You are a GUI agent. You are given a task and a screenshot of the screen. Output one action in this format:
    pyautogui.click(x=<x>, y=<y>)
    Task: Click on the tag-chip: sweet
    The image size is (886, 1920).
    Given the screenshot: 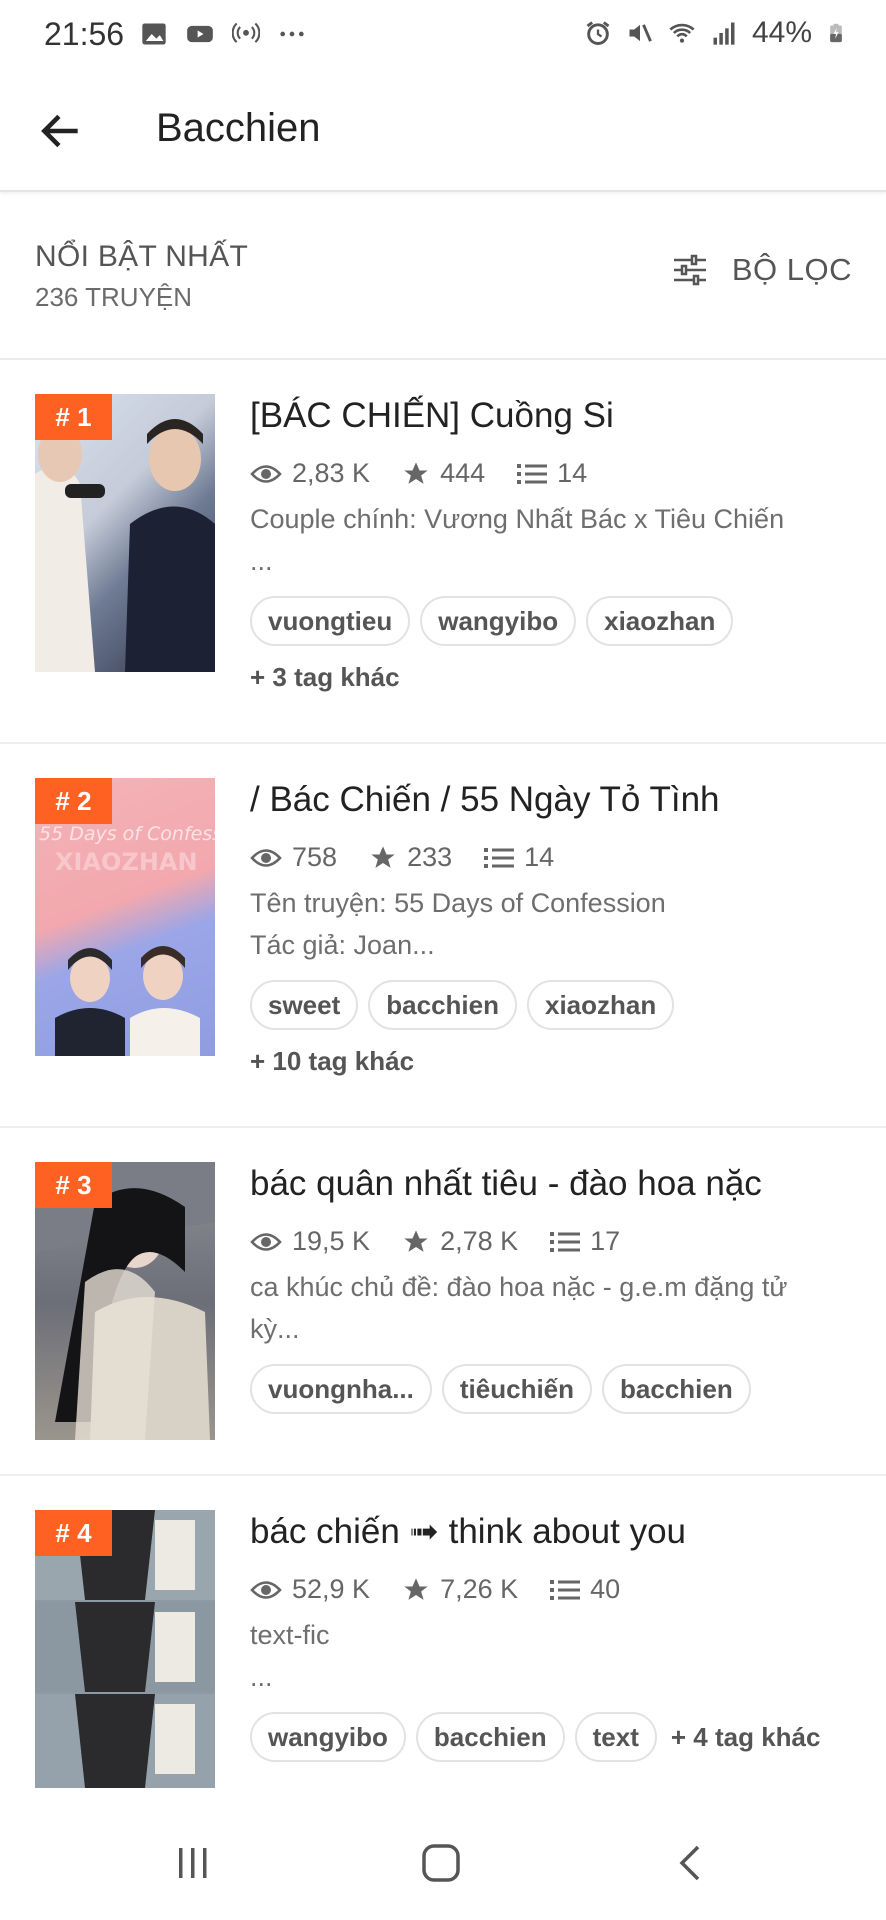 What is the action you would take?
    pyautogui.click(x=304, y=1005)
    